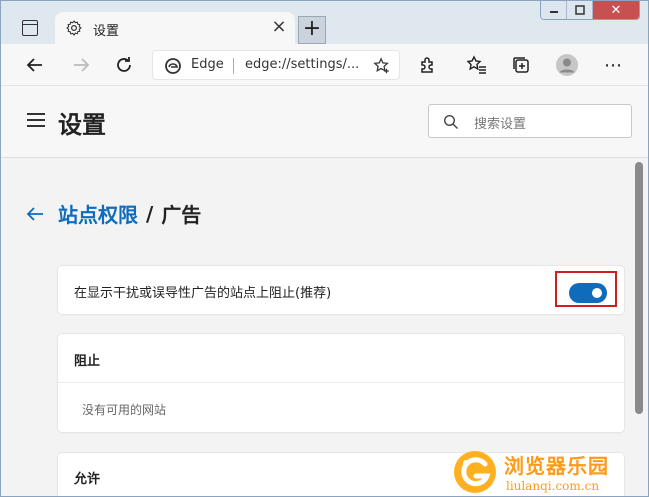 Image resolution: width=649 pixels, height=497 pixels. I want to click on tab-close-button: ×, so click(279, 27).